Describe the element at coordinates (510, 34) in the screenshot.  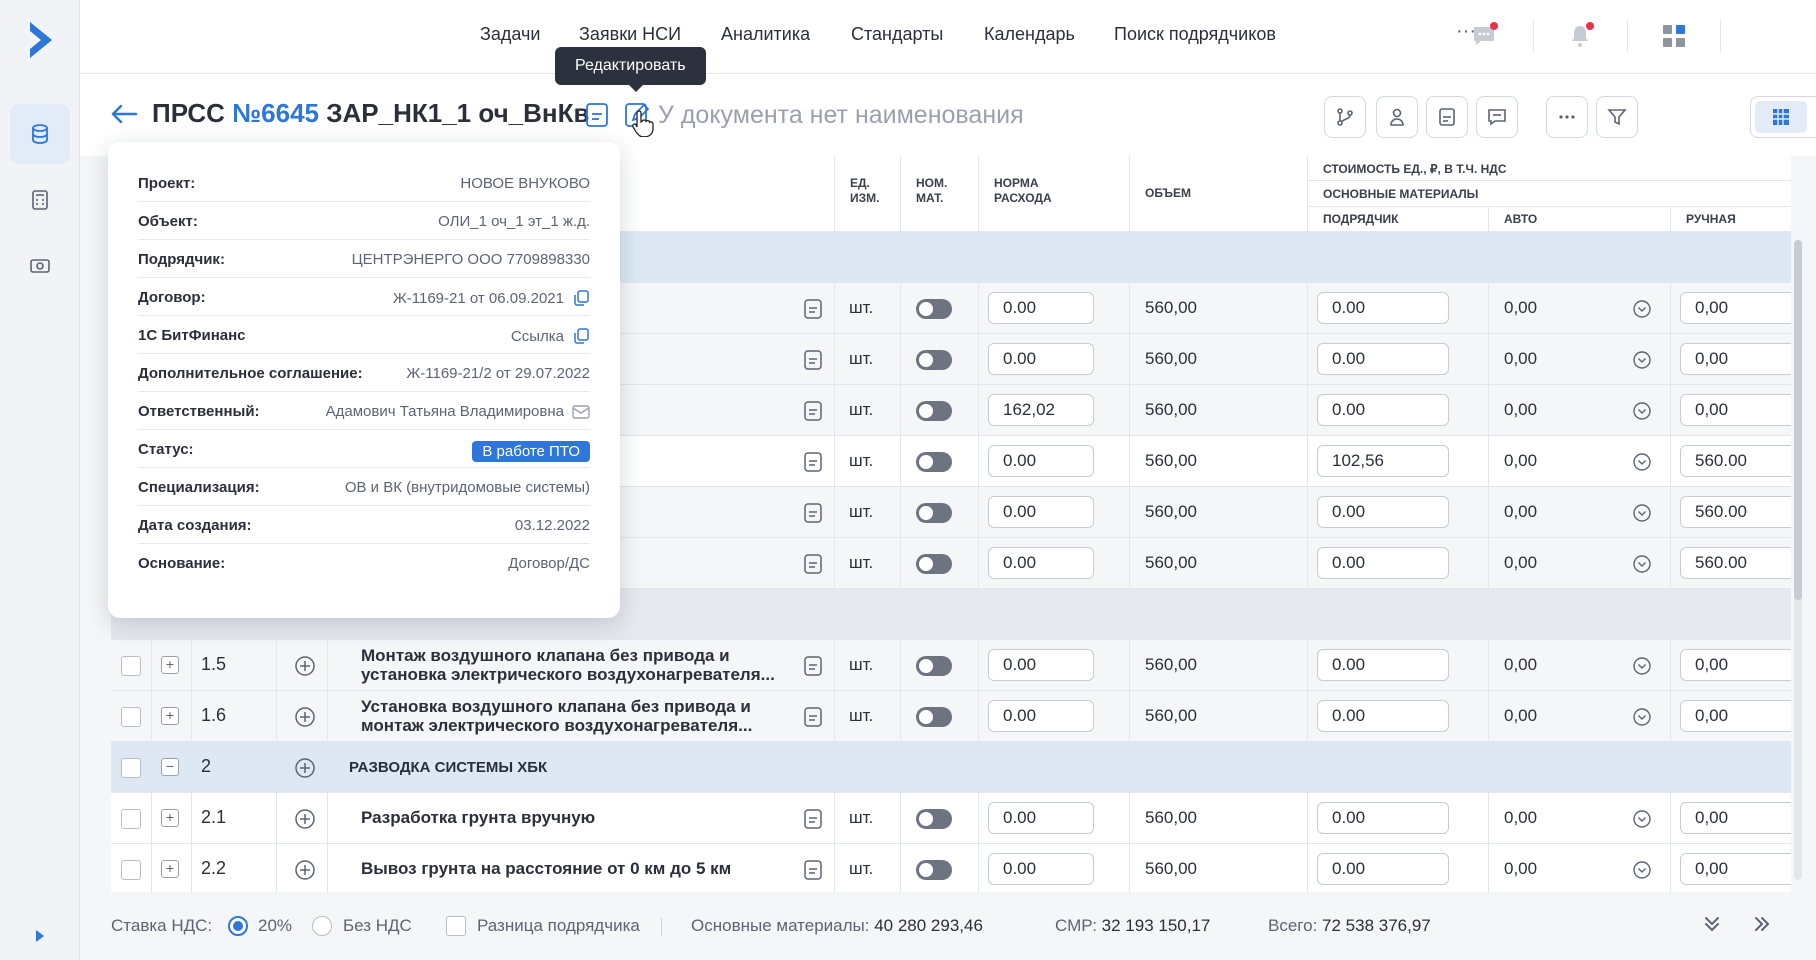
I see `nav-tasks: Задачи` at that location.